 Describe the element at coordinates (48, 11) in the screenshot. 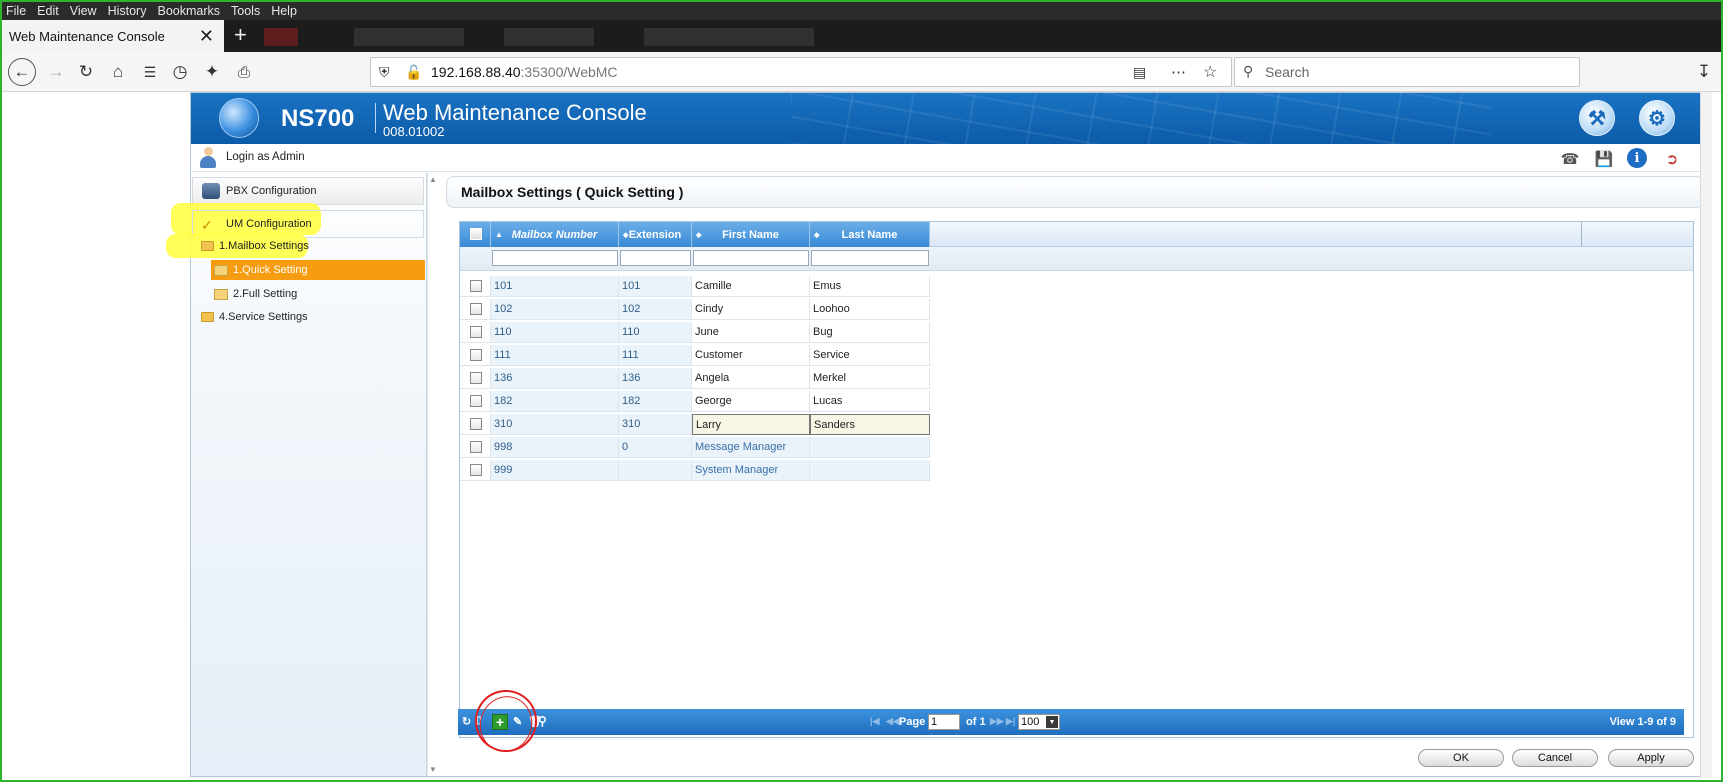

I see `menu-edit: Edit` at that location.